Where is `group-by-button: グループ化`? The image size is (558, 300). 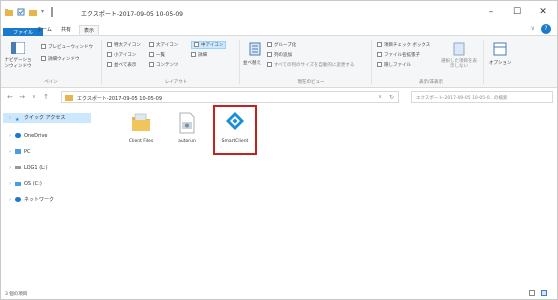 group-by-button: グループ化 is located at coordinates (281, 45).